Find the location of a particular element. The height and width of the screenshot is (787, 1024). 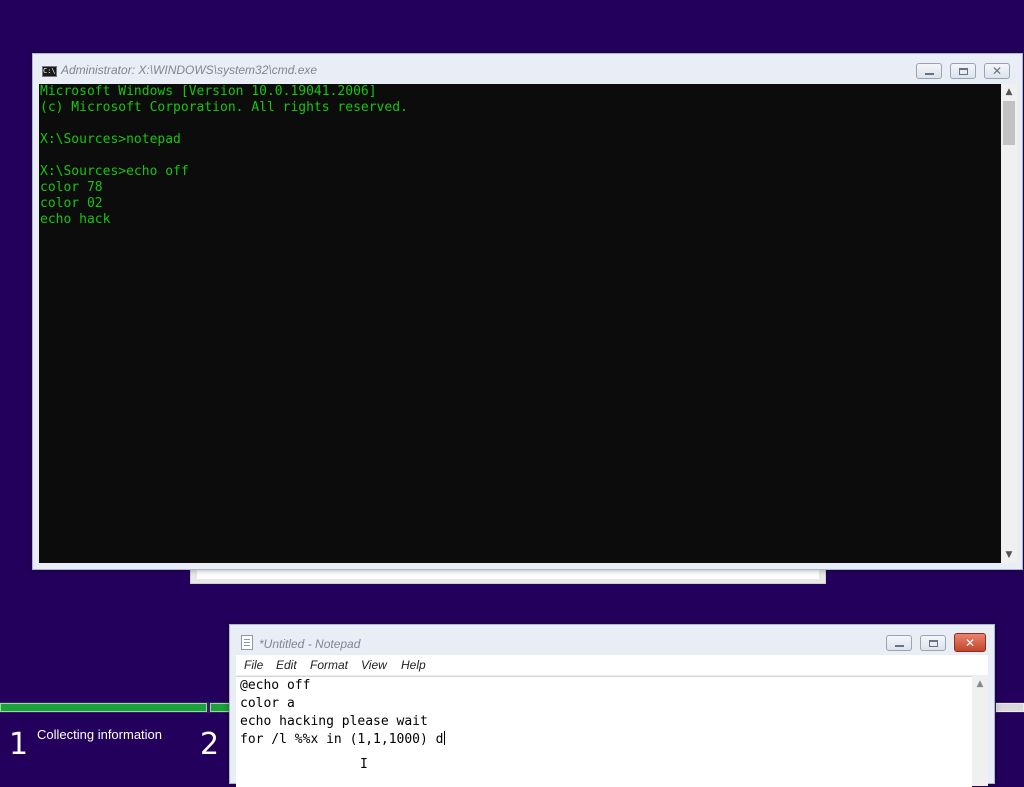

step-label-1: Collecting information is located at coordinates (100, 734).